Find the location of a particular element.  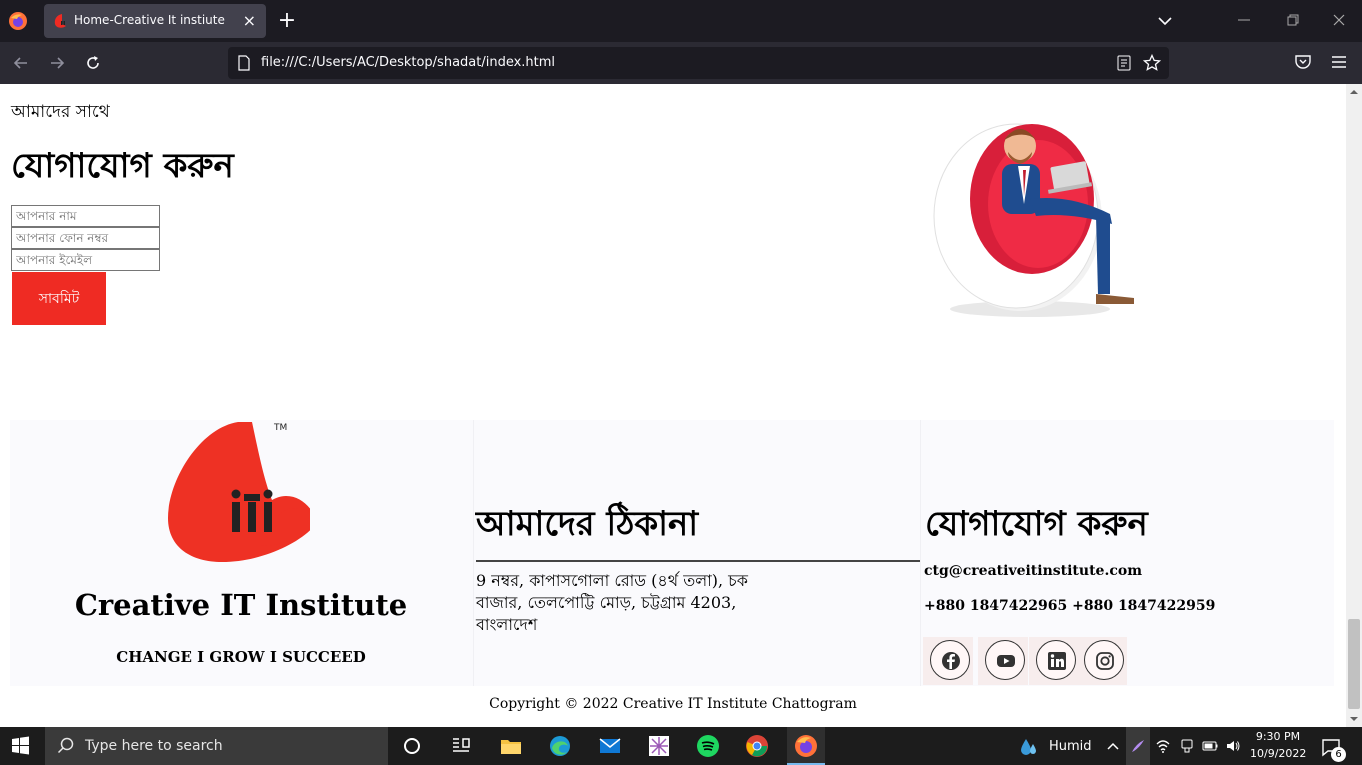

weather-icon is located at coordinates (1029, 747).